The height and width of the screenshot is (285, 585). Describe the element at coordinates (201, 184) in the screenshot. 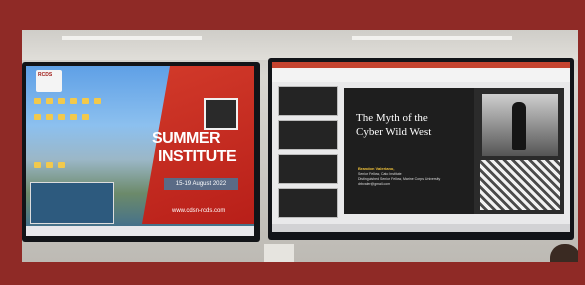

I see `event-dates: 15-19 August 2022` at that location.